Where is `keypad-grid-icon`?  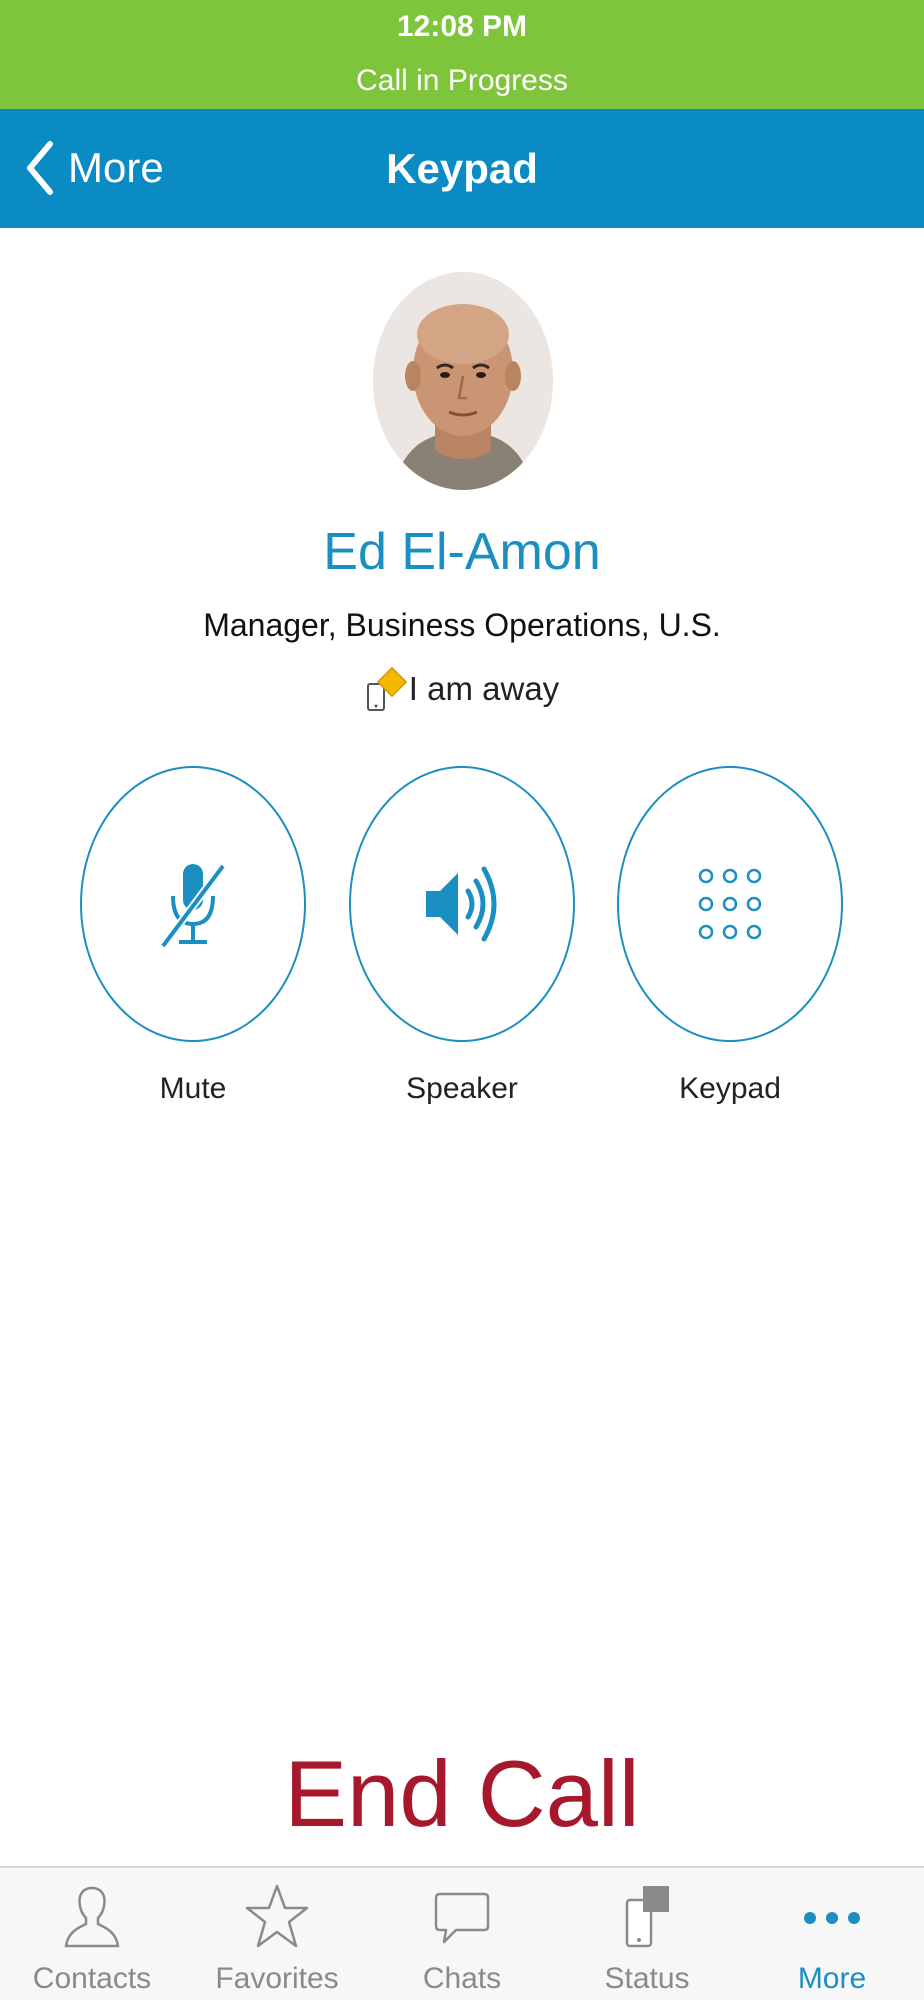 keypad-grid-icon is located at coordinates (730, 904).